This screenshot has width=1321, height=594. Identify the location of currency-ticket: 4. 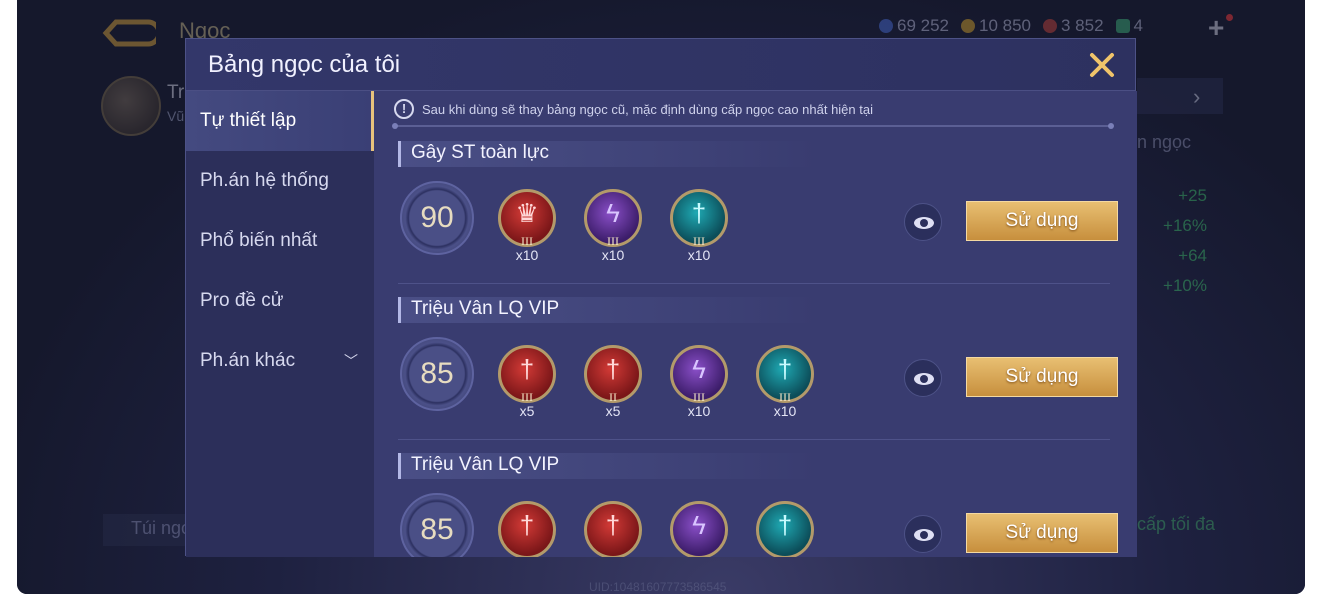
(1129, 26).